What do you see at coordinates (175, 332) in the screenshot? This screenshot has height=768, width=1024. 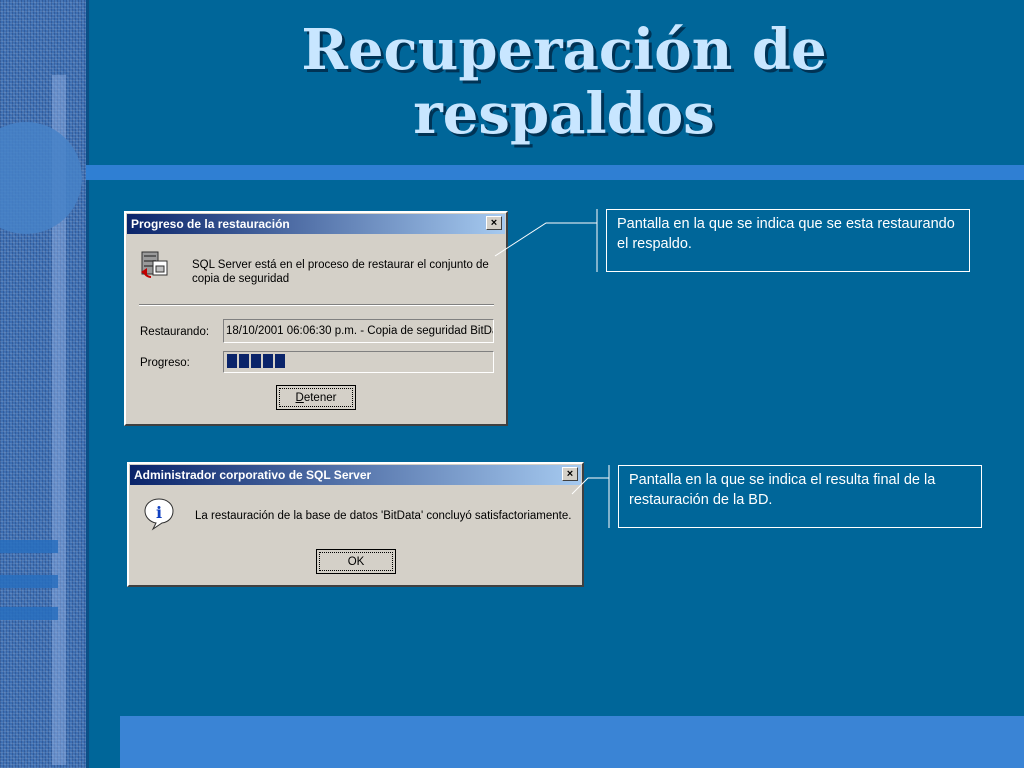 I see `restoring-label: Restaurando:` at bounding box center [175, 332].